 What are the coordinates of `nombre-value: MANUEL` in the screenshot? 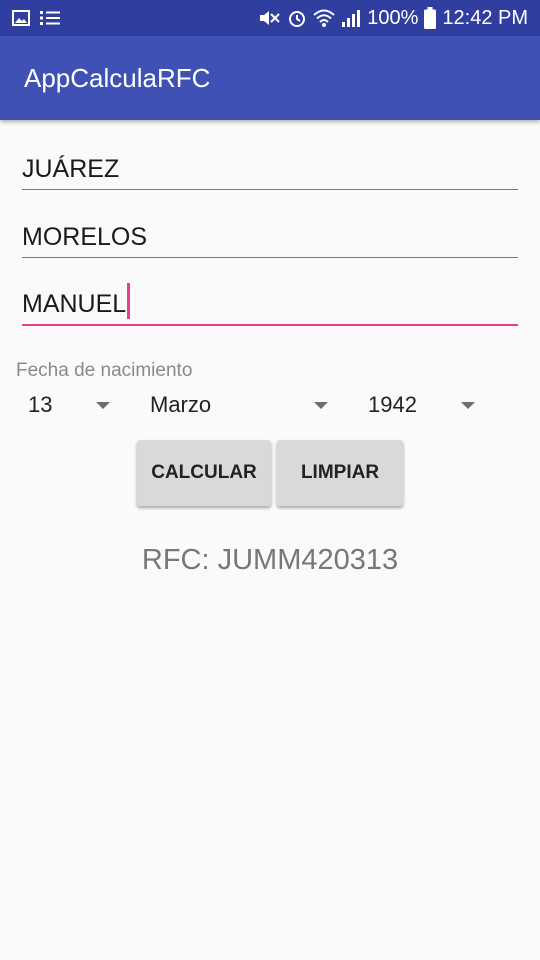 It's located at (74, 304).